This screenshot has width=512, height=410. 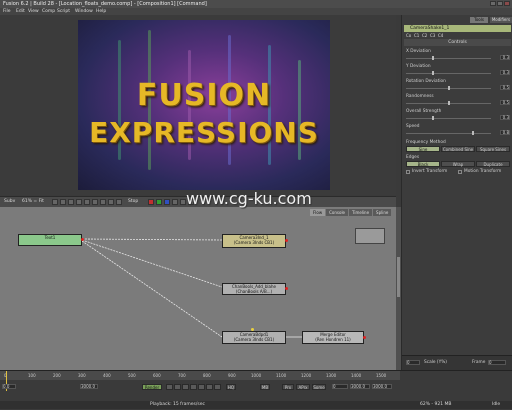 I want to click on flow-navigator, so click(x=370, y=236).